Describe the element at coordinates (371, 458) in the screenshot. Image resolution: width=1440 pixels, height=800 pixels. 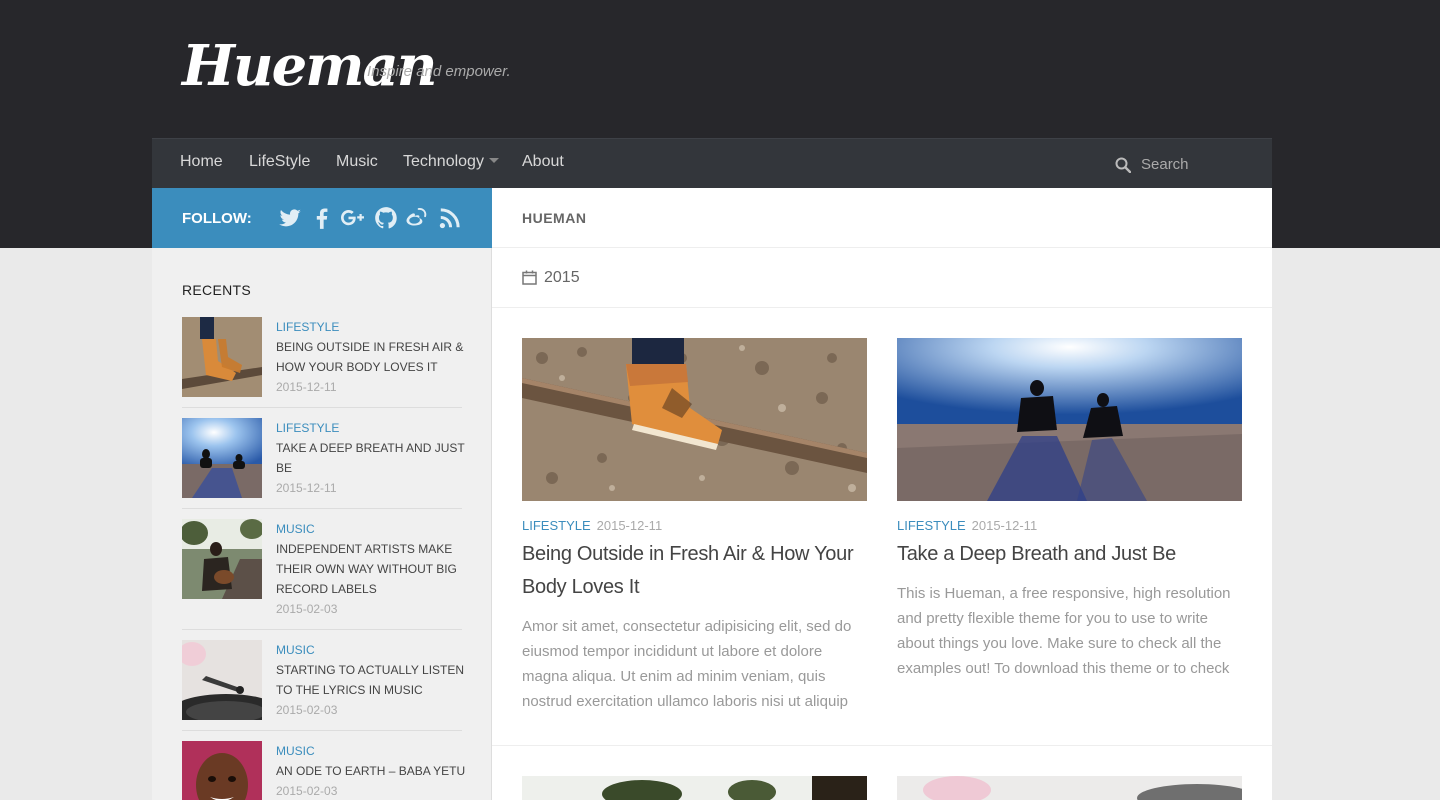
I see `recent-title: TAKE A DEEP BREATH AND JUST BE` at that location.